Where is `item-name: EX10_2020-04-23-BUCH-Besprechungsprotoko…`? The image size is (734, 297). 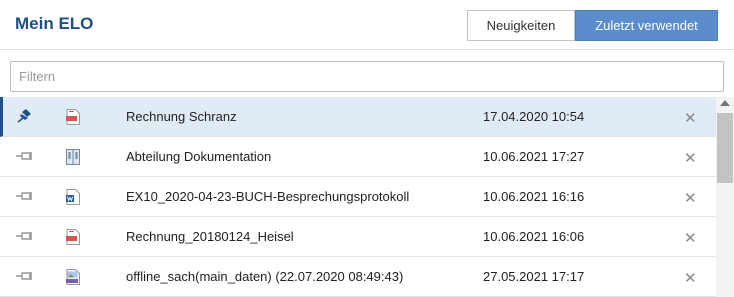
item-name: EX10_2020-04-23-BUCH-Besprechungsprotoko… is located at coordinates (268, 196).